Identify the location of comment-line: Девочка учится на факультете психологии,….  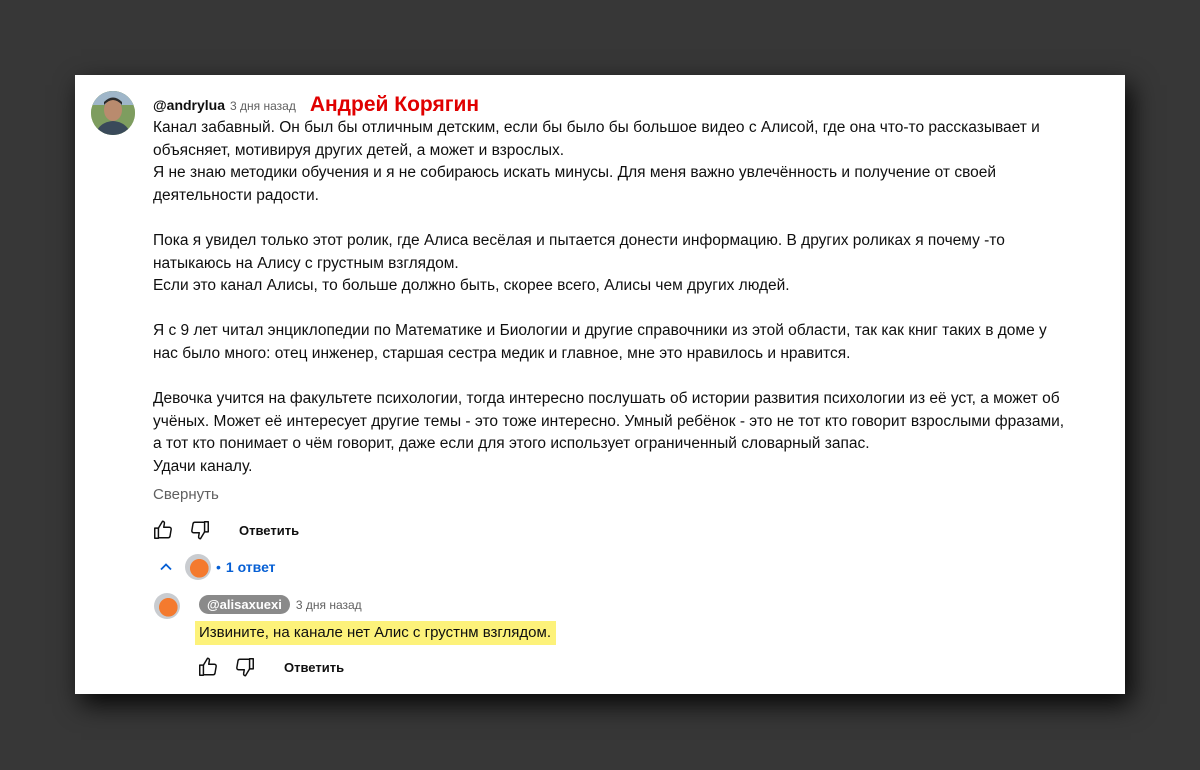
(606, 399).